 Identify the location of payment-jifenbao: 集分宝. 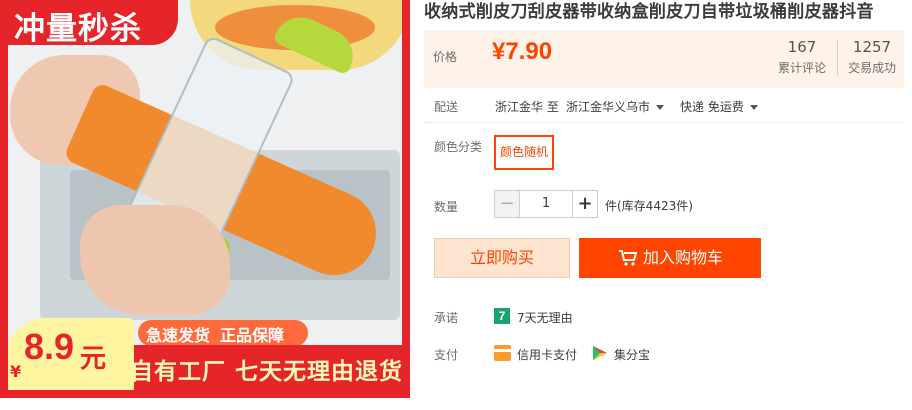
(632, 354).